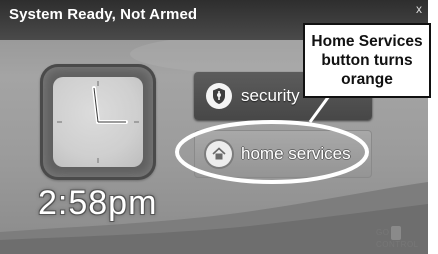 The image size is (438, 254). I want to click on home-icon, so click(219, 154).